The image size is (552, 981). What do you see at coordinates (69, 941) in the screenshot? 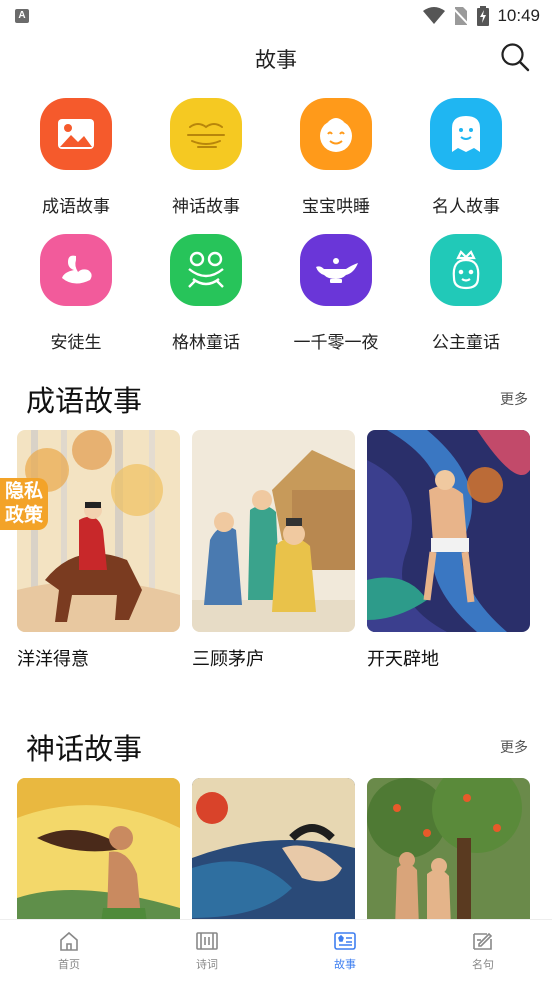
I see `home-icon` at bounding box center [69, 941].